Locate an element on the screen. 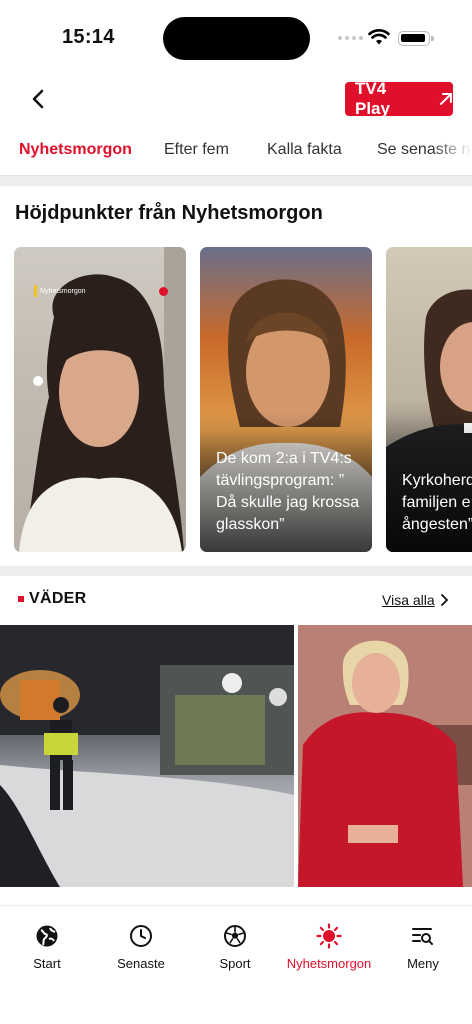 The width and height of the screenshot is (472, 1024). tab-efter-fem: Efter fem is located at coordinates (196, 150).